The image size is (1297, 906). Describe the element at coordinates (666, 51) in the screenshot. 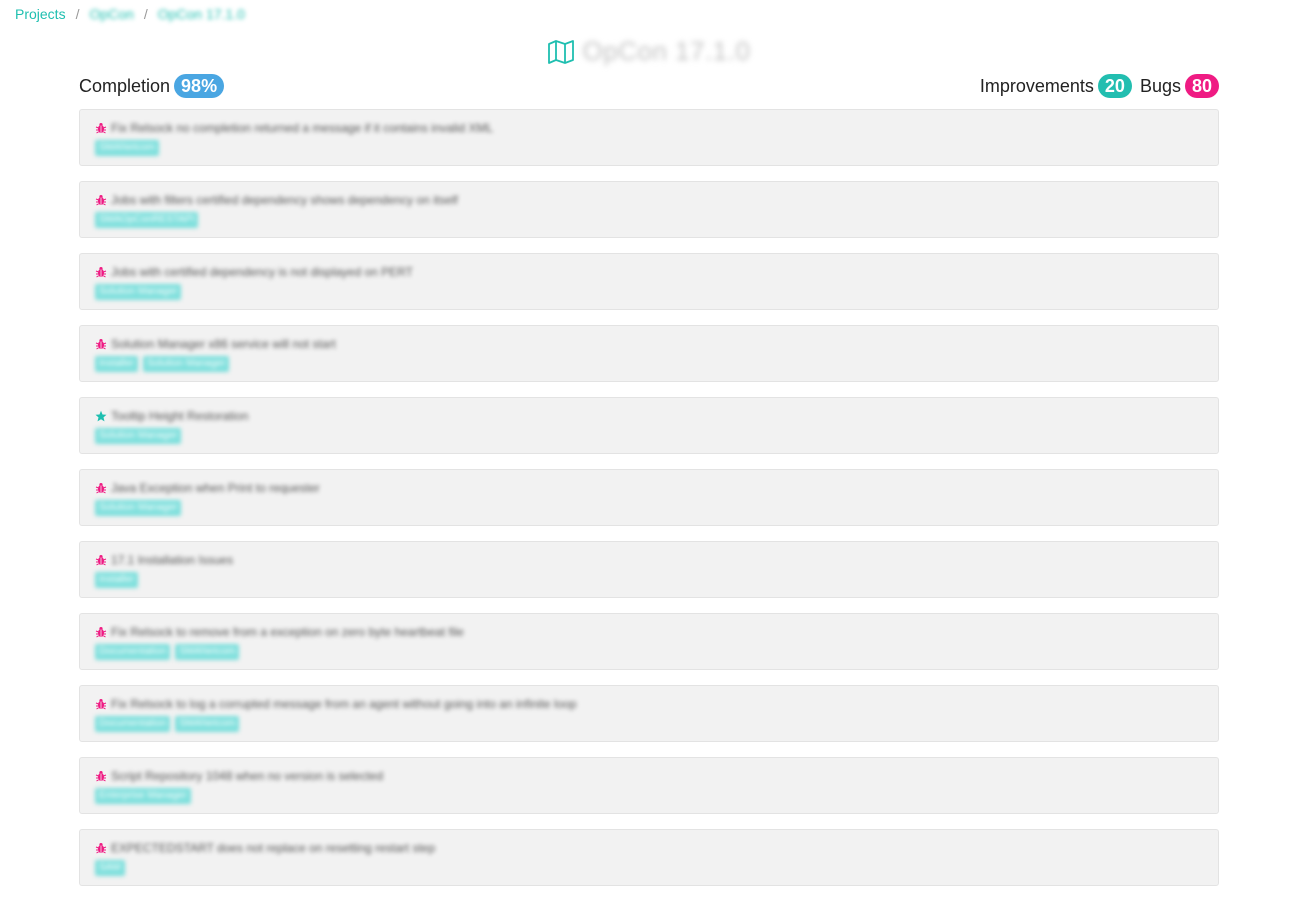

I see `page-title: OpCon 17.1.0` at that location.